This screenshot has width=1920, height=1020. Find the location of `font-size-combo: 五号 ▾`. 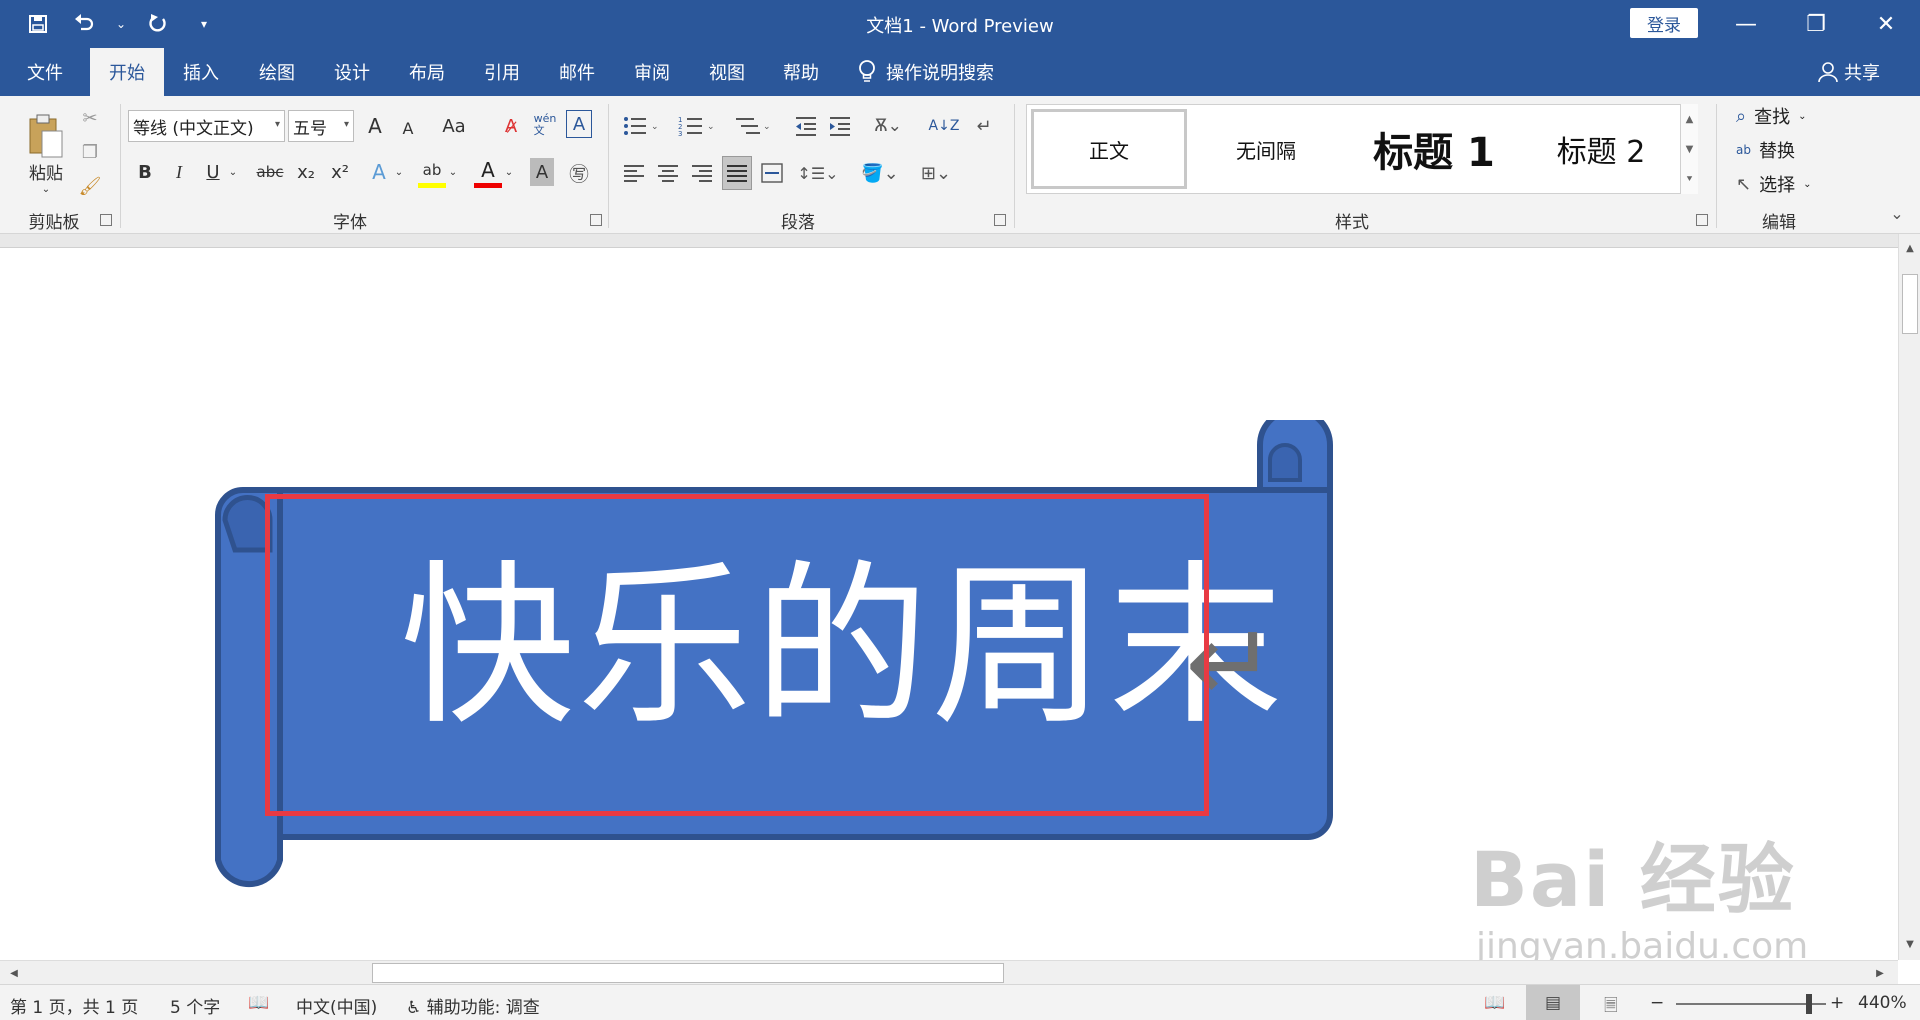

font-size-combo: 五号 ▾ is located at coordinates (321, 126).